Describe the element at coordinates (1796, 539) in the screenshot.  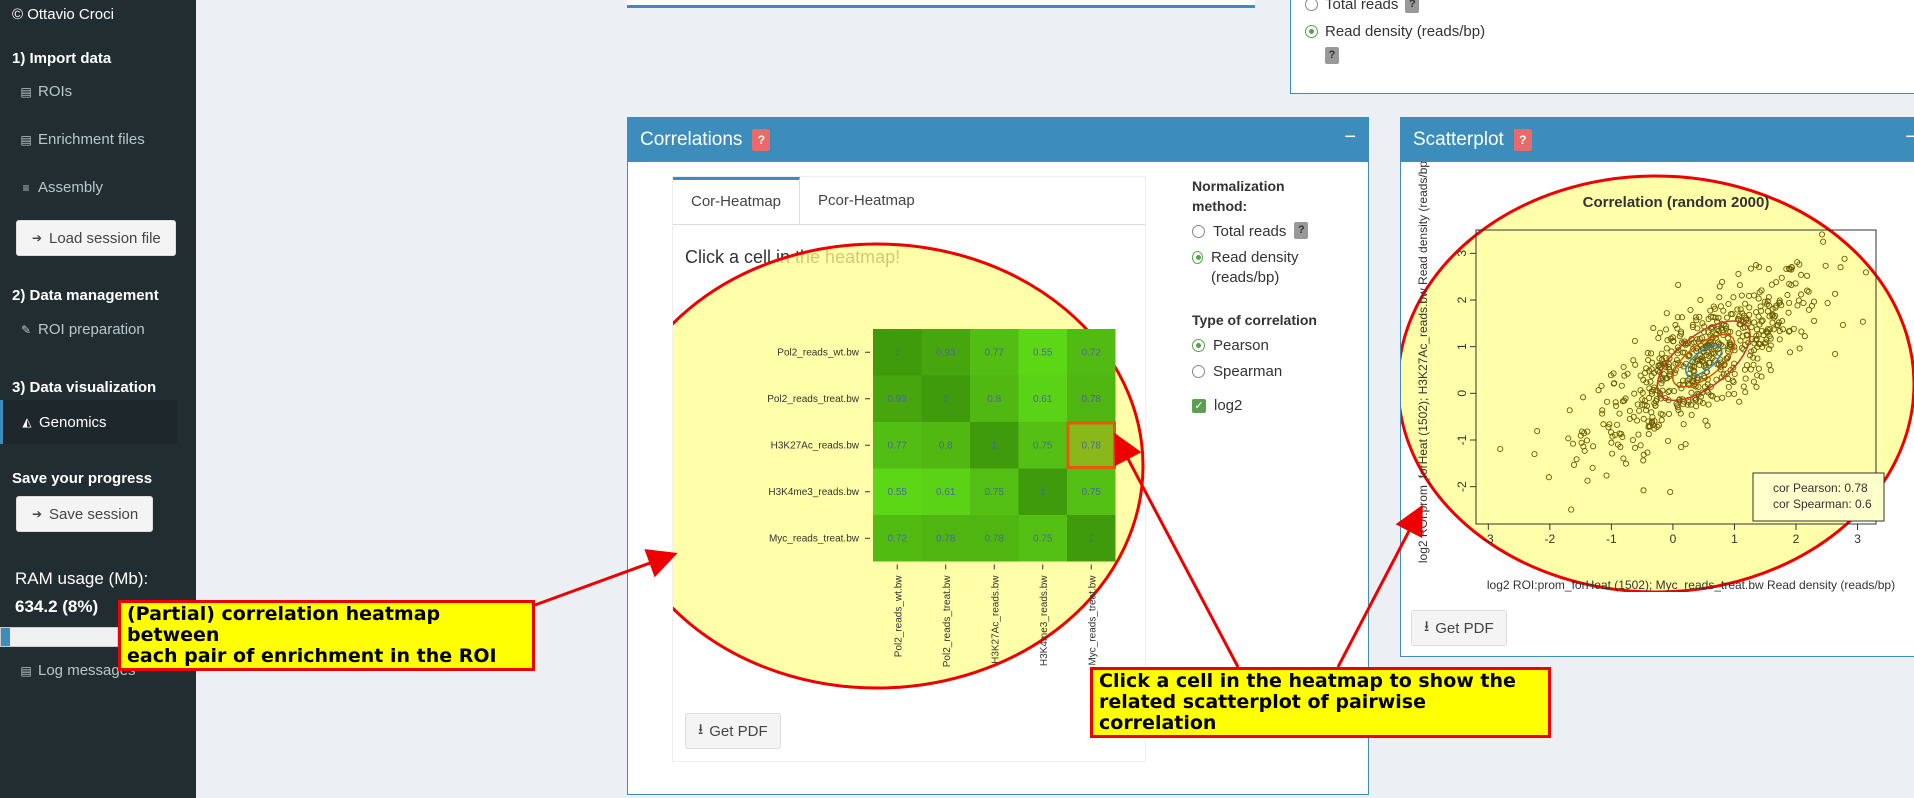
I see `x-tick-label: 2` at that location.